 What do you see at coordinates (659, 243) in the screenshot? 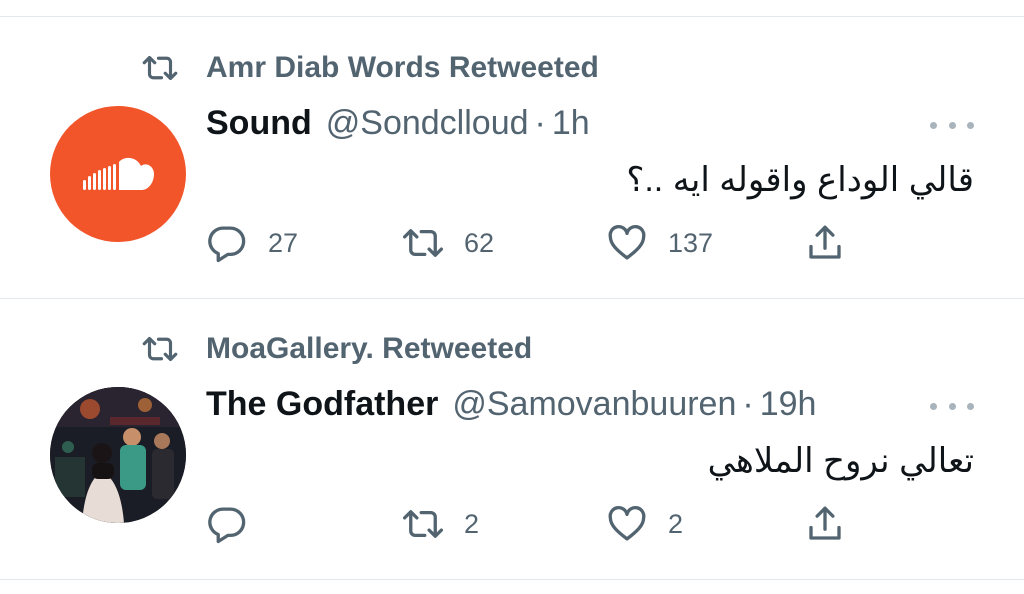
I see `like-button: 137` at bounding box center [659, 243].